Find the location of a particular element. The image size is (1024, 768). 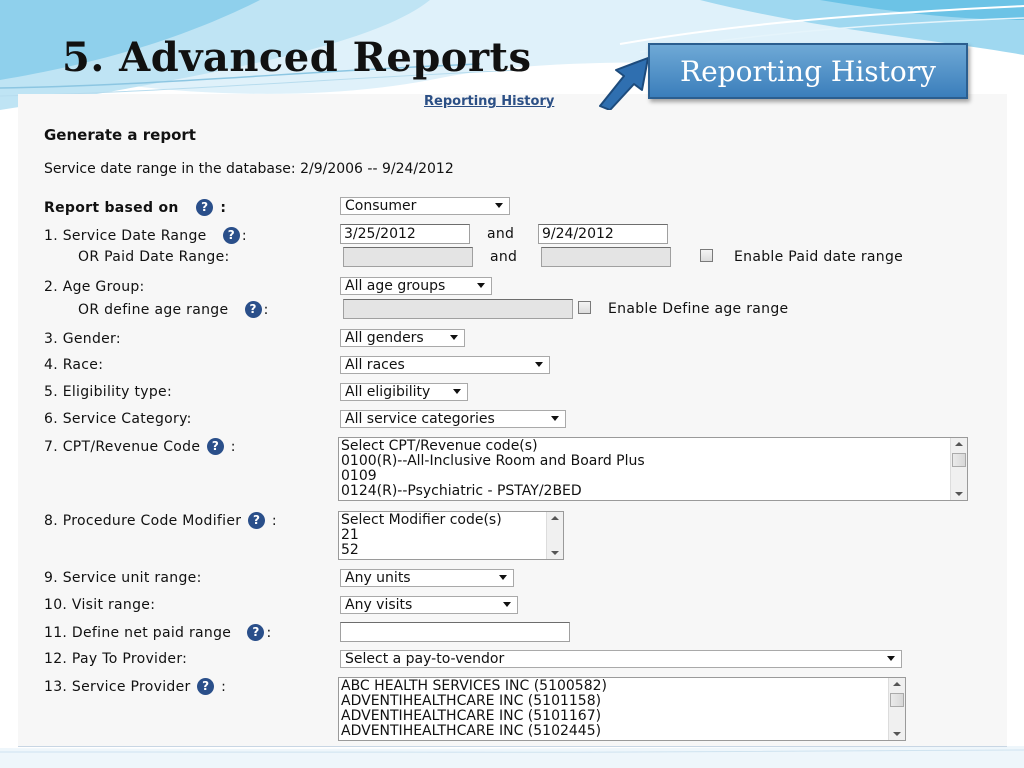

service-date-row: 1. Service Date Range ?: is located at coordinates (145, 235).